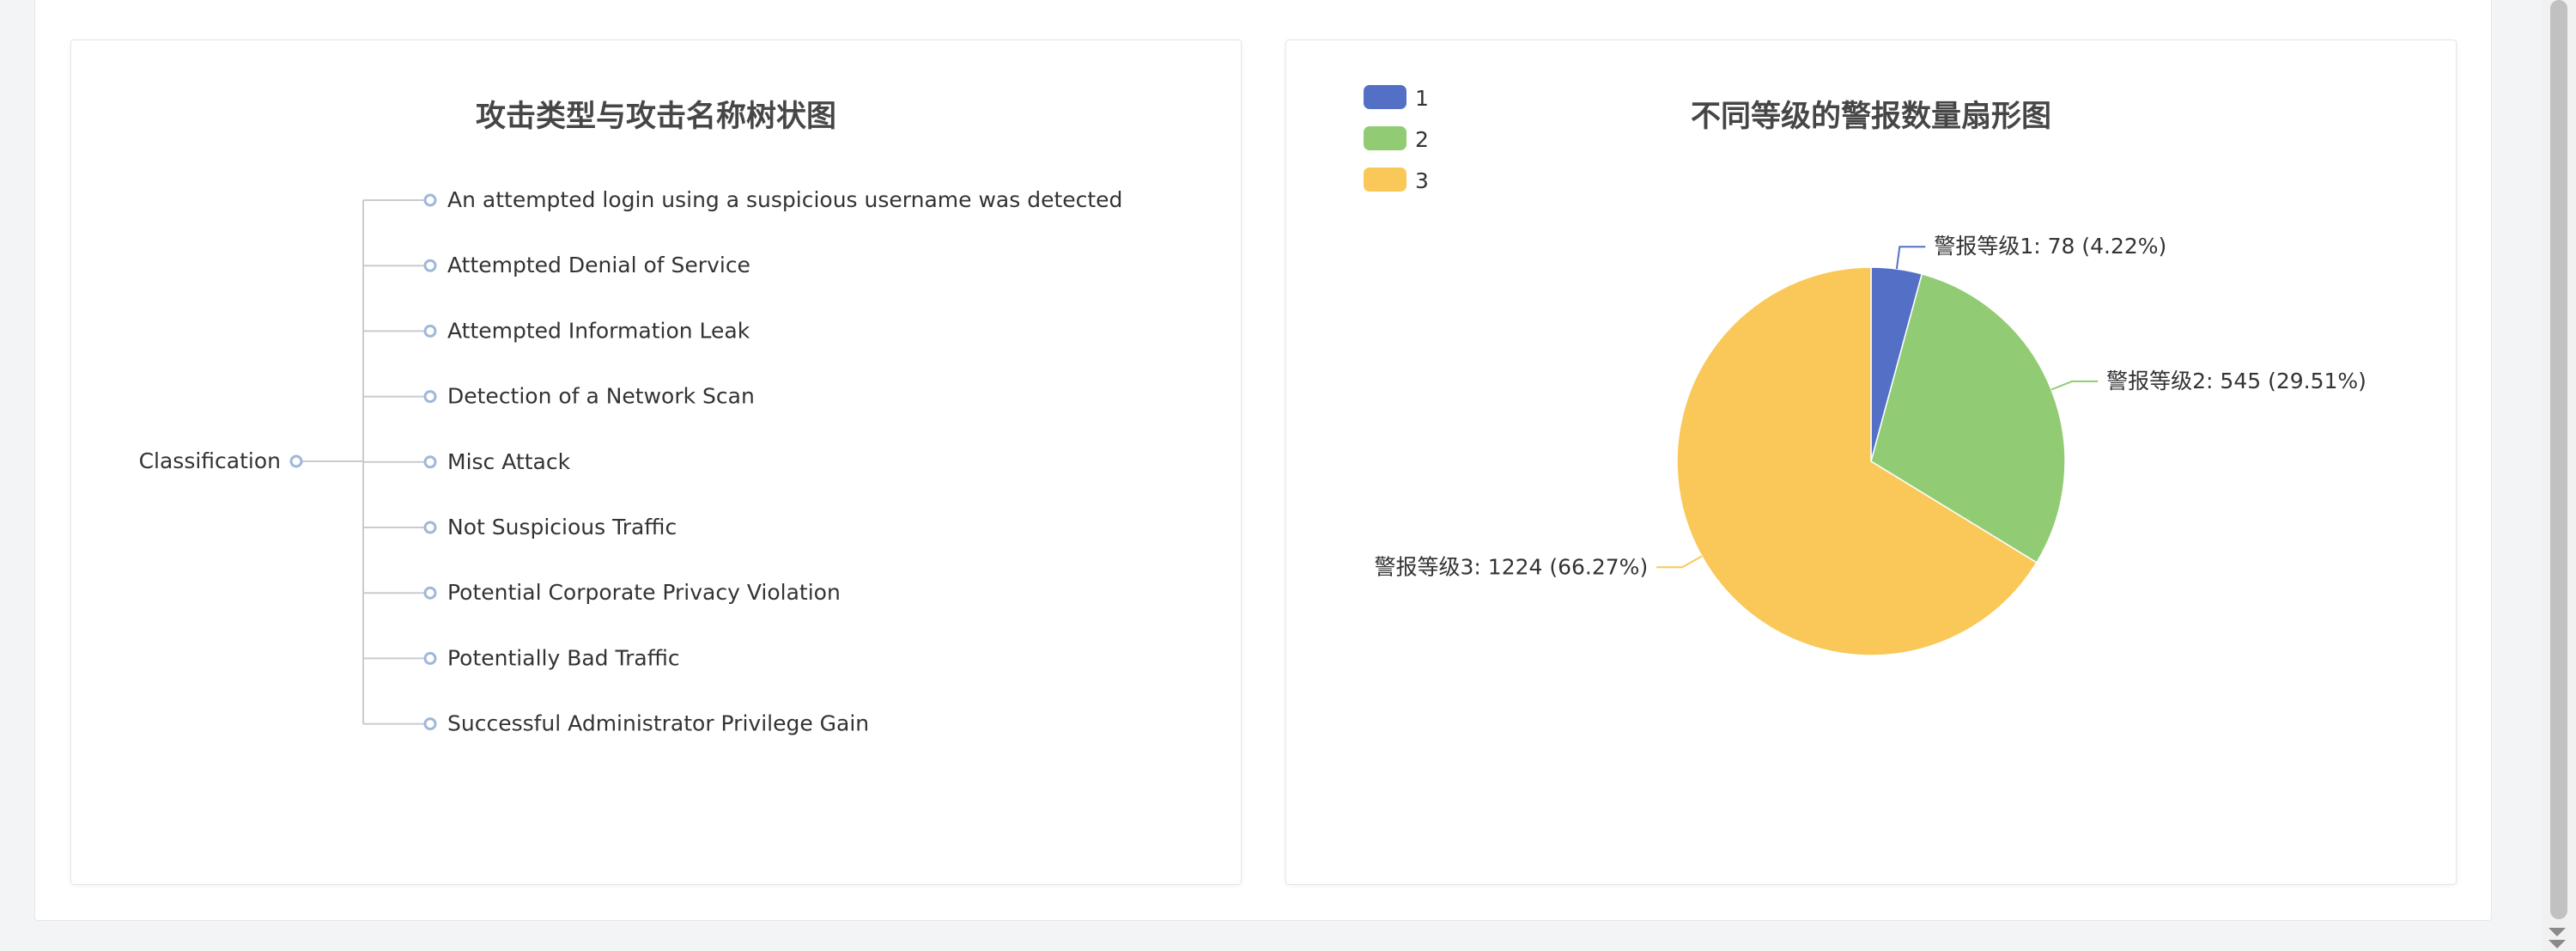  I want to click on tree-leaf-label: Misc Attack, so click(509, 461).